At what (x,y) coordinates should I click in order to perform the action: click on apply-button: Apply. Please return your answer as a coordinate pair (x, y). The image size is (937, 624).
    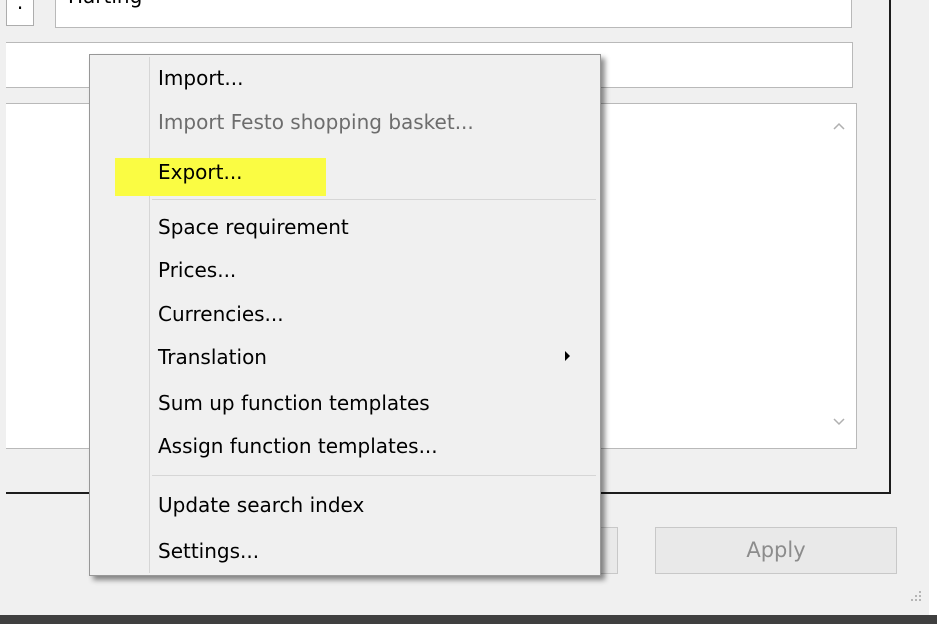
    Looking at the image, I should click on (776, 550).